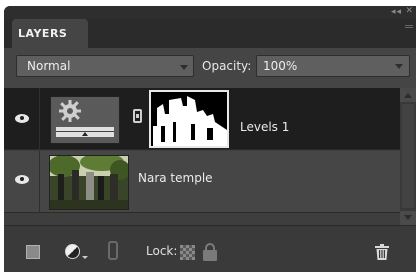  Describe the element at coordinates (227, 66) in the screenshot. I see `opacity-label: Opacity:` at that location.